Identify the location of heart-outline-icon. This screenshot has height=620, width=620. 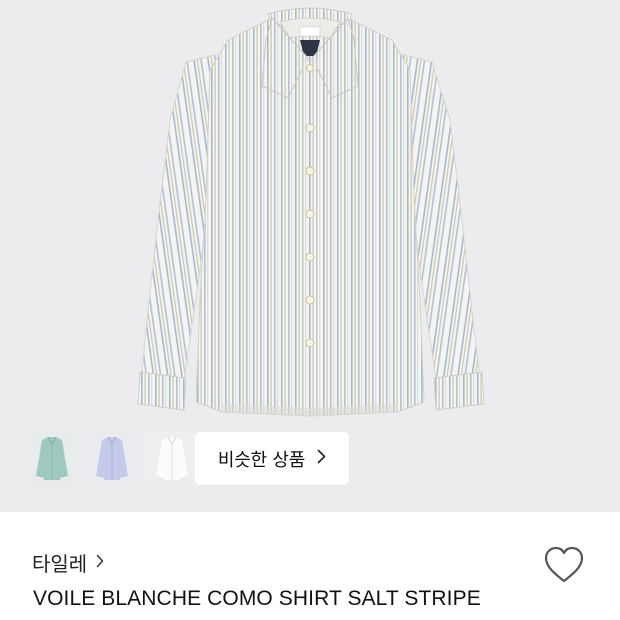
(564, 565).